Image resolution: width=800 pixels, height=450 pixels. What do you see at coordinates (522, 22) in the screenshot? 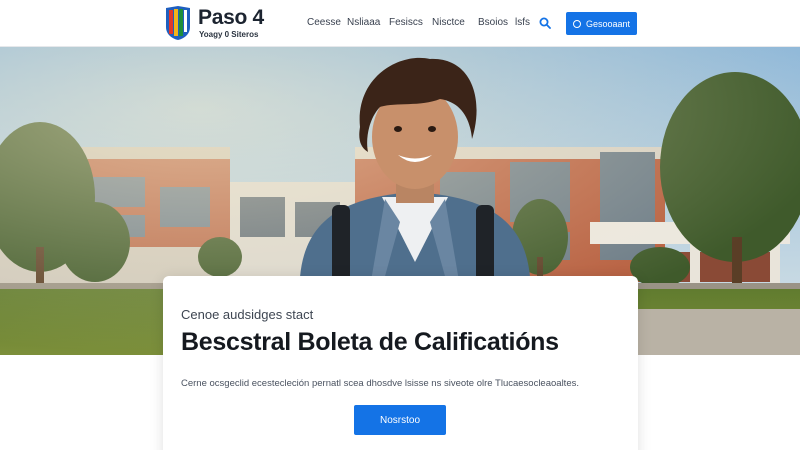
I see `nav-item-6: lsfs` at bounding box center [522, 22].